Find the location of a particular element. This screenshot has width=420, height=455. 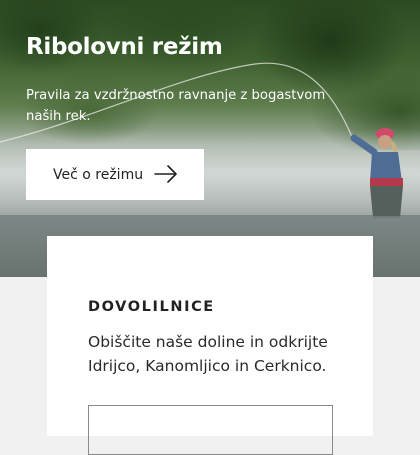

learn-more-button: Več o režimu is located at coordinates (115, 174).